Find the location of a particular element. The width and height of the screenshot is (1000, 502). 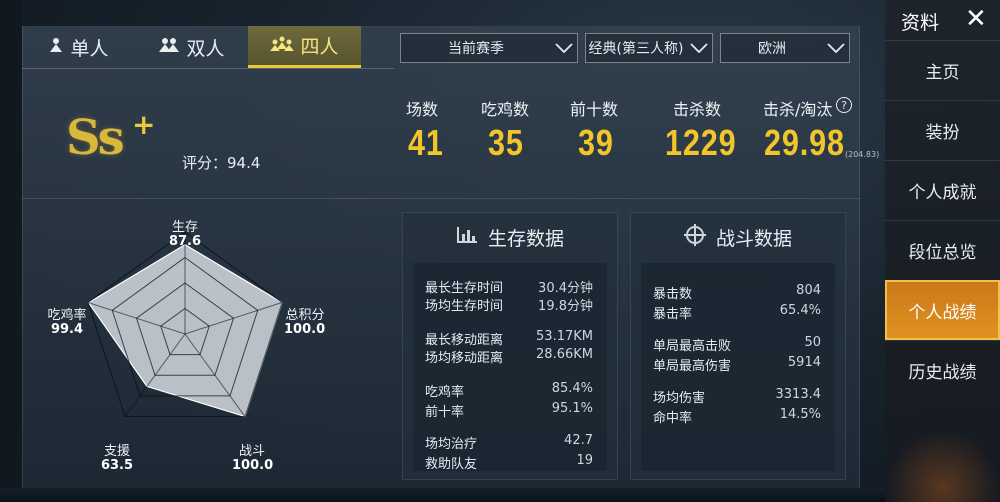

stat-row: 吃鸡率 85.4% is located at coordinates (509, 390).